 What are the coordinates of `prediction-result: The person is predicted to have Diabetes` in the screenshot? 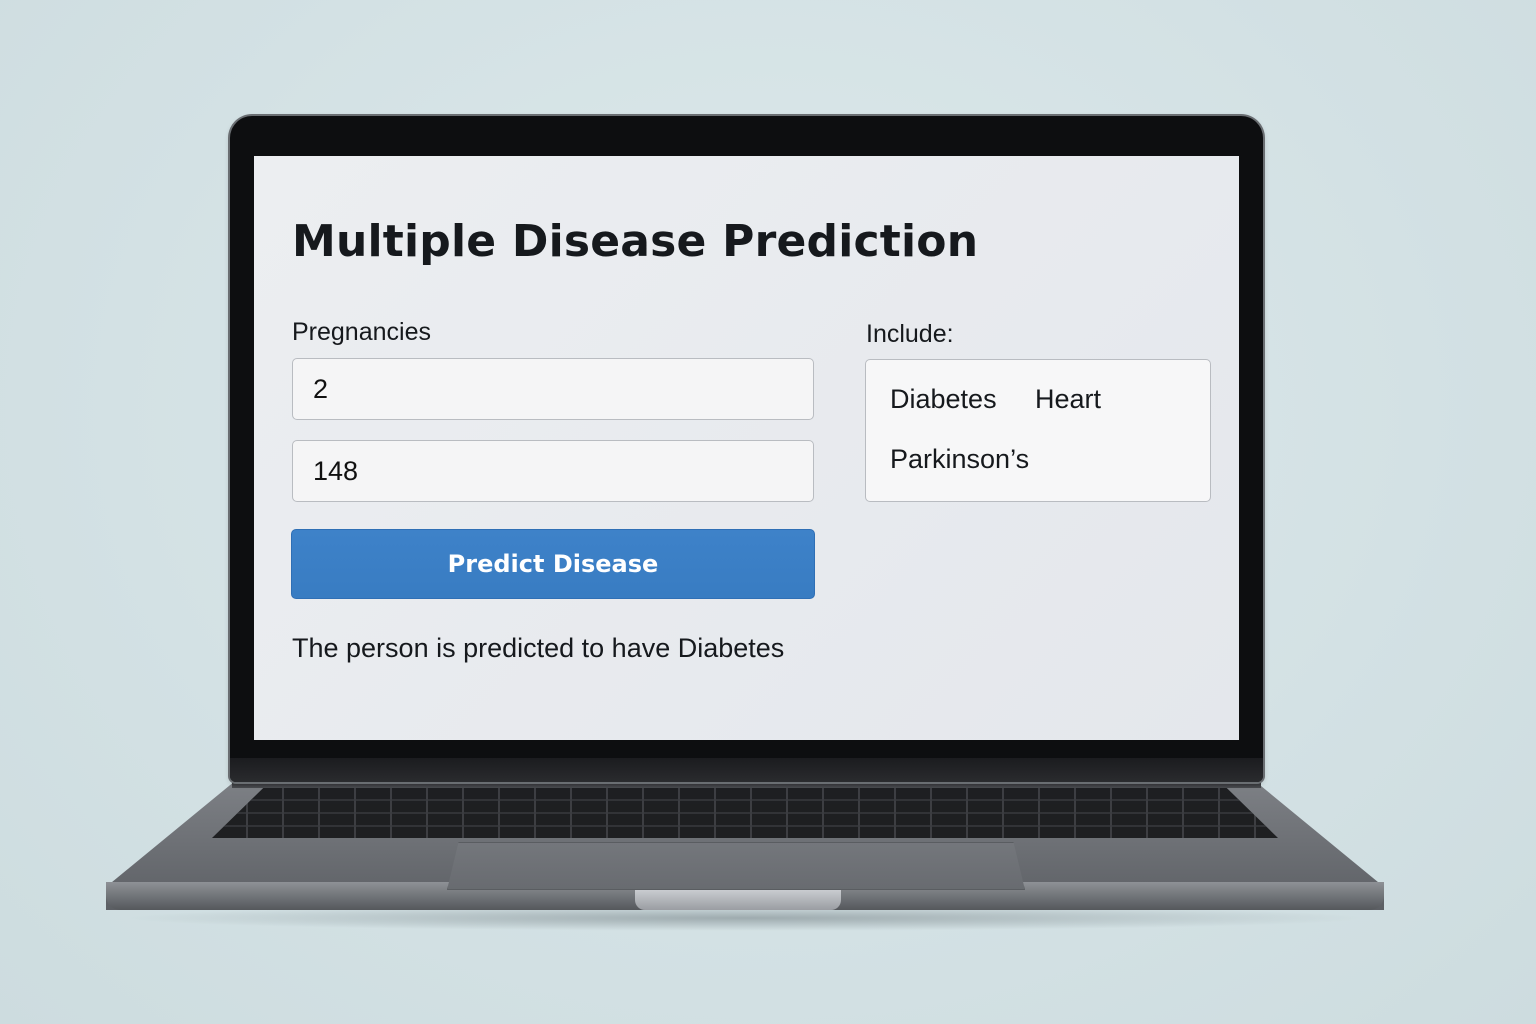 It's located at (538, 648).